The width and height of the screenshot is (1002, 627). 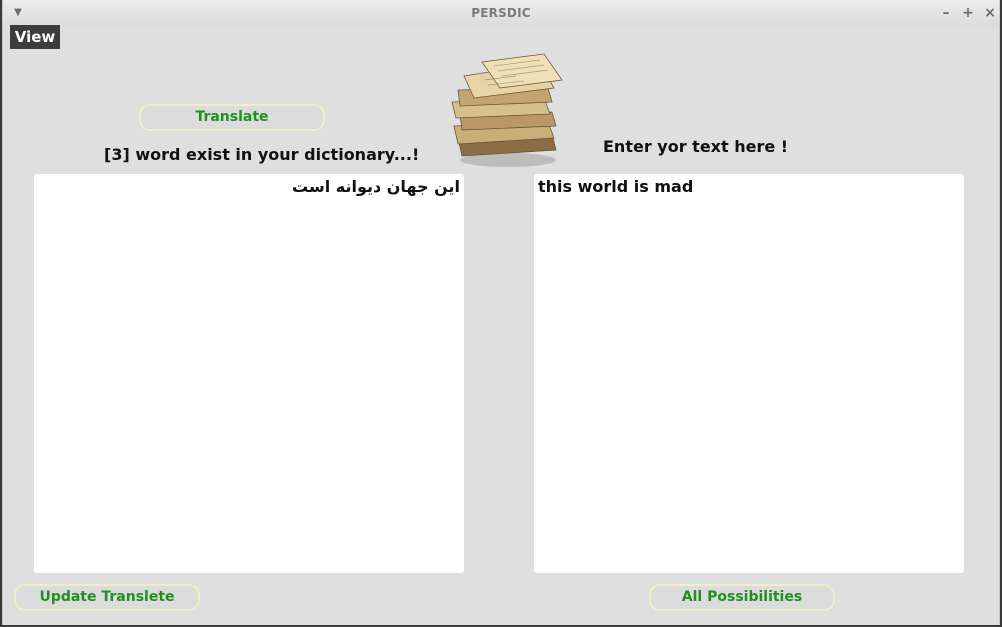 What do you see at coordinates (968, 13) in the screenshot?
I see `maximize-icon: +` at bounding box center [968, 13].